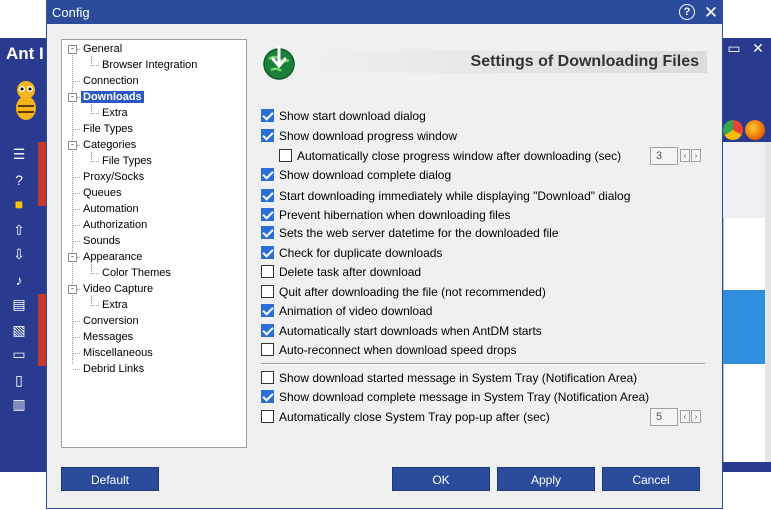 The image size is (771, 510). What do you see at coordinates (19, 404) in the screenshot?
I see `archive-icon: ▥` at bounding box center [19, 404].